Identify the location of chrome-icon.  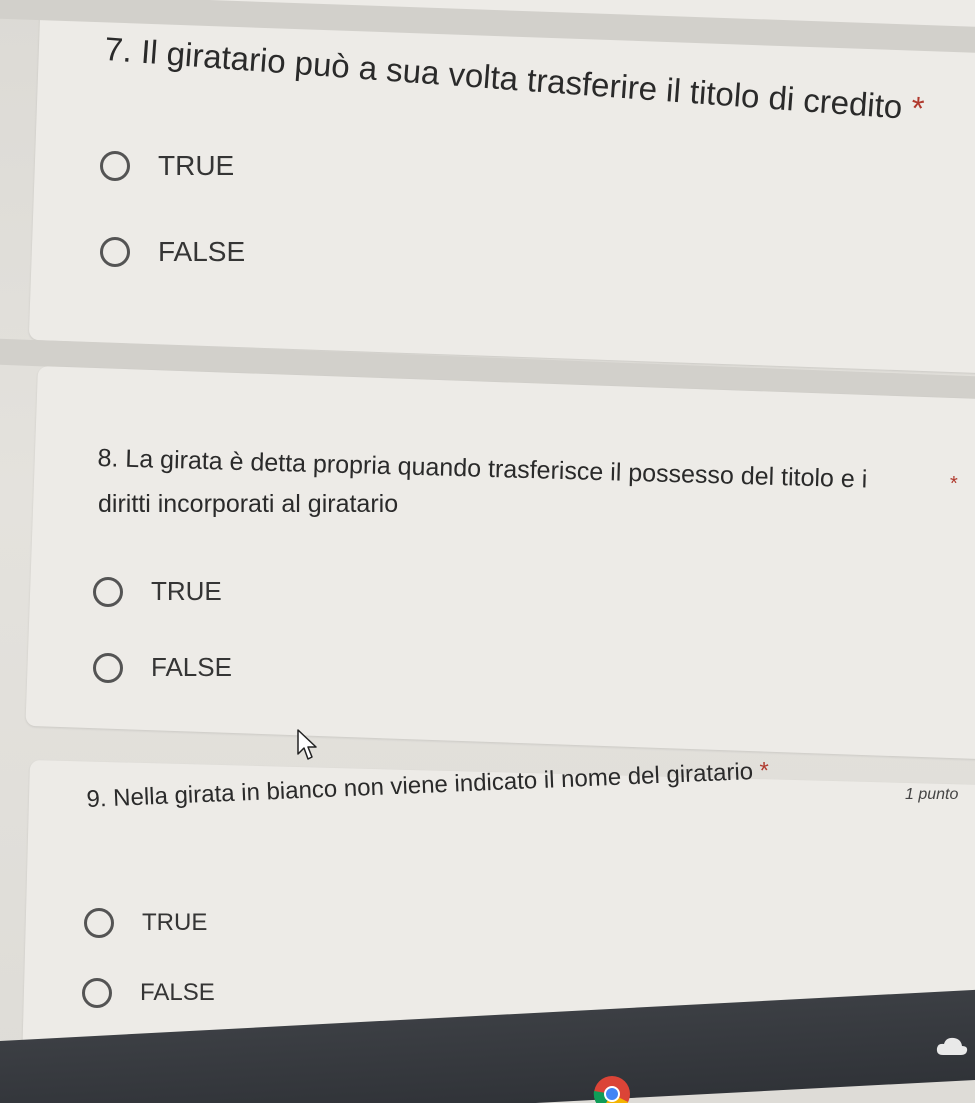
(612, 1088).